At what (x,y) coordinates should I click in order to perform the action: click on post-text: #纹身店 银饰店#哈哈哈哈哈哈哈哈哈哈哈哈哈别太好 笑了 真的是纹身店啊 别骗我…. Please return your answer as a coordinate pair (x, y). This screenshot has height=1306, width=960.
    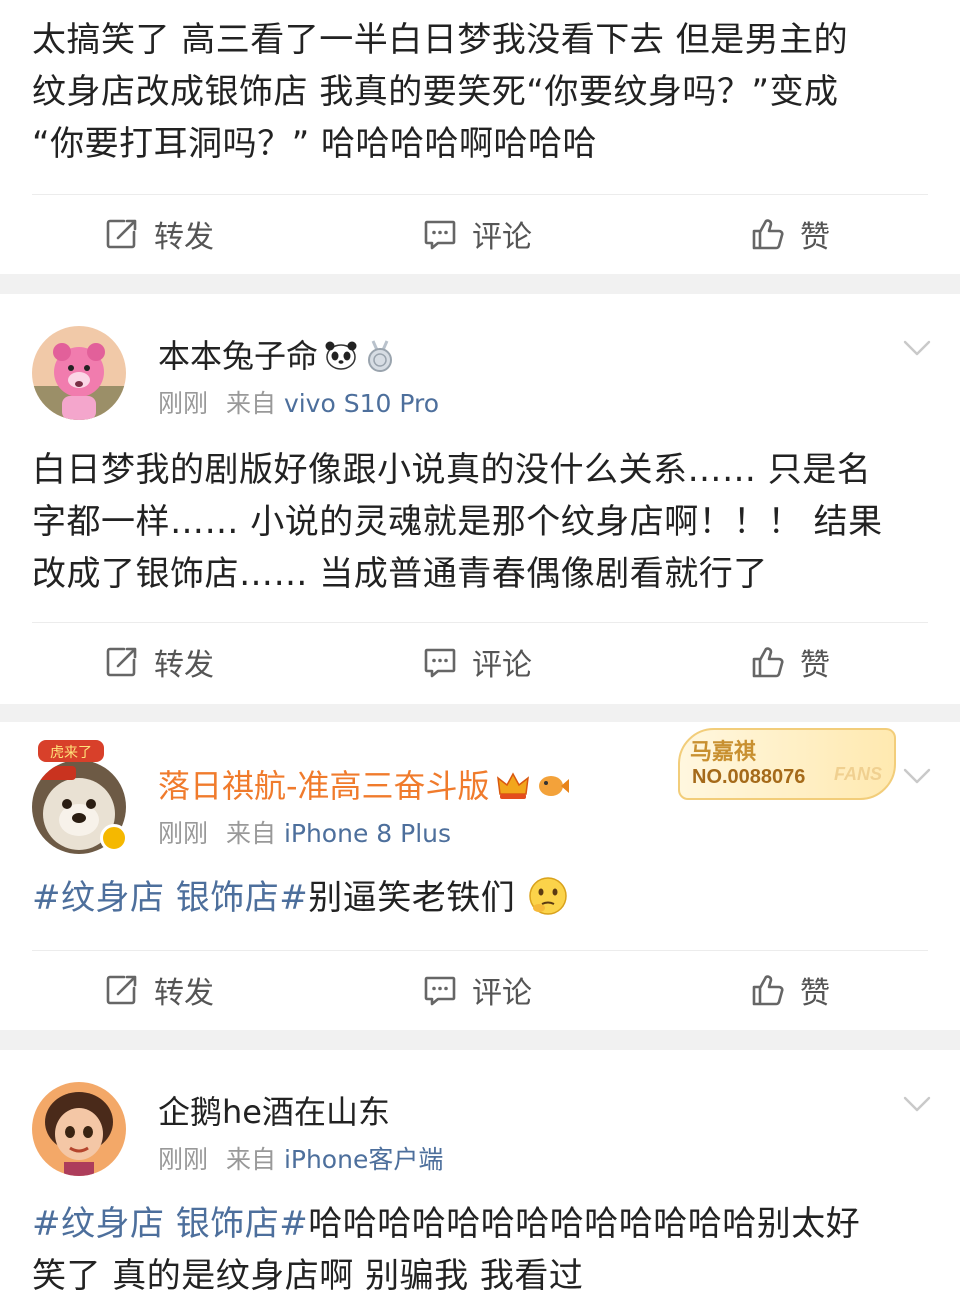
    Looking at the image, I should click on (482, 1250).